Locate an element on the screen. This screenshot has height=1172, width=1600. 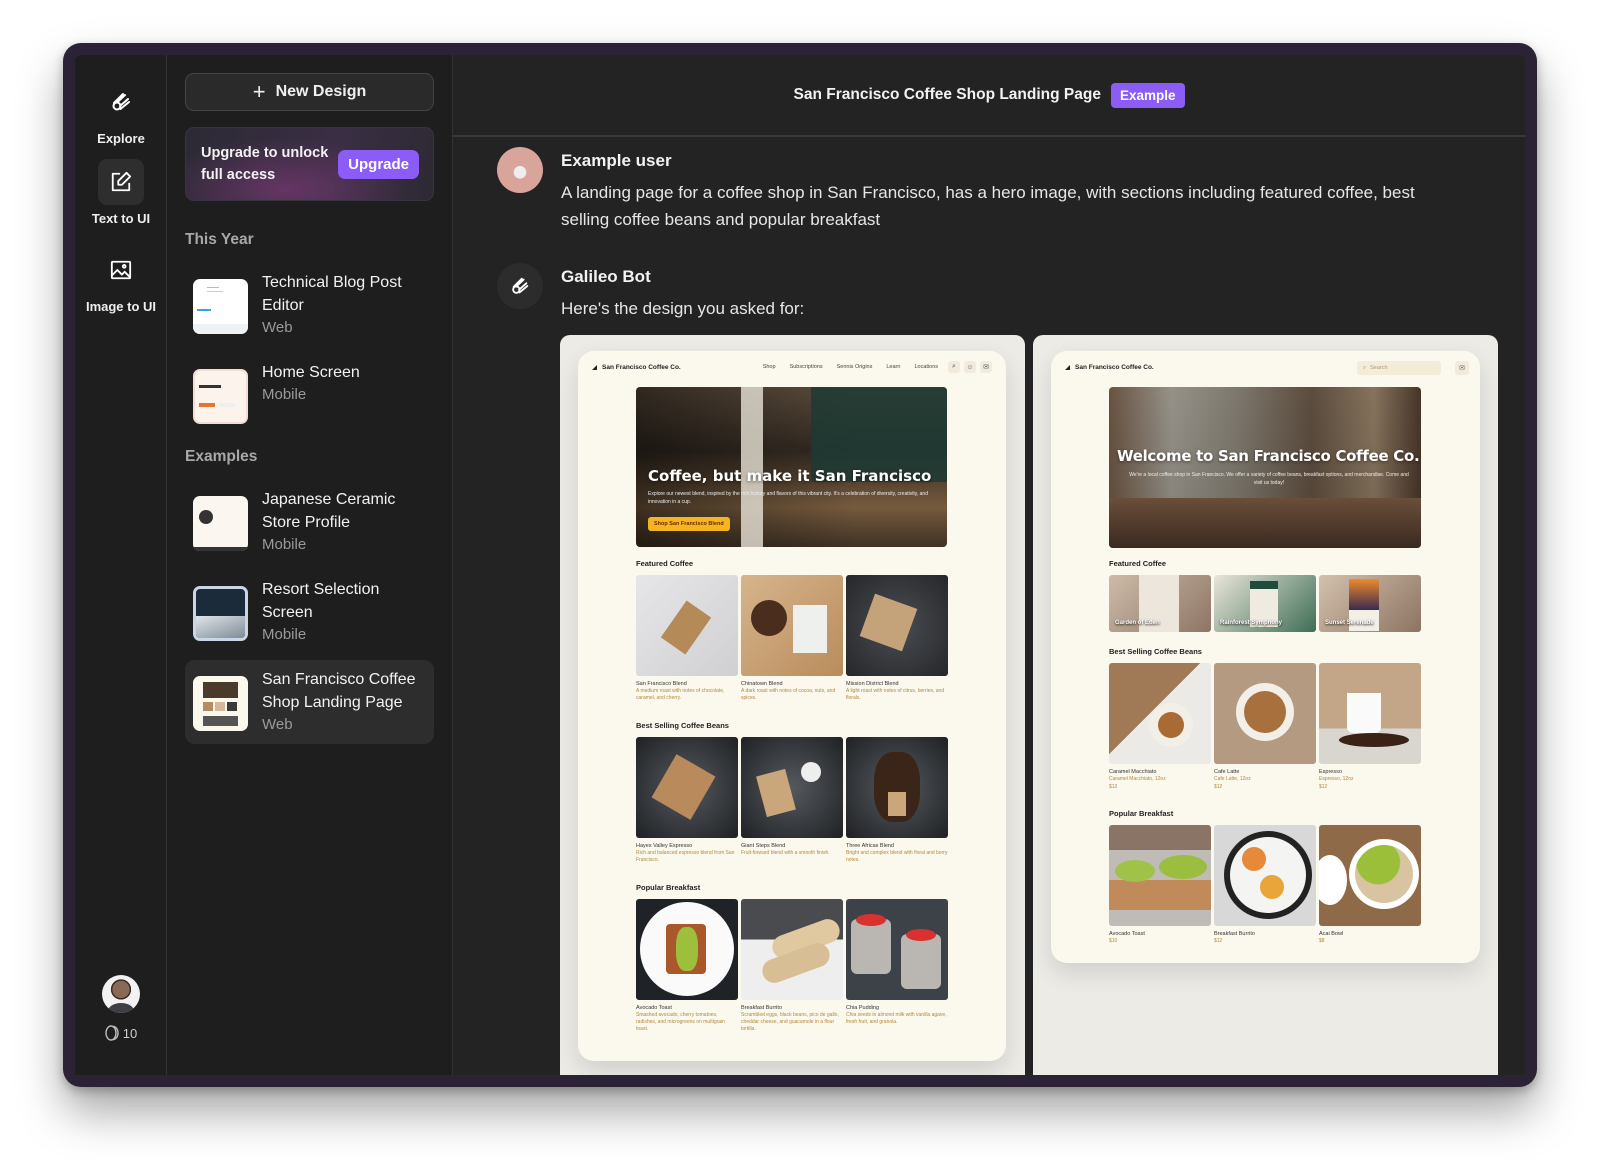
search-placeholder: Search is located at coordinates (1379, 368).